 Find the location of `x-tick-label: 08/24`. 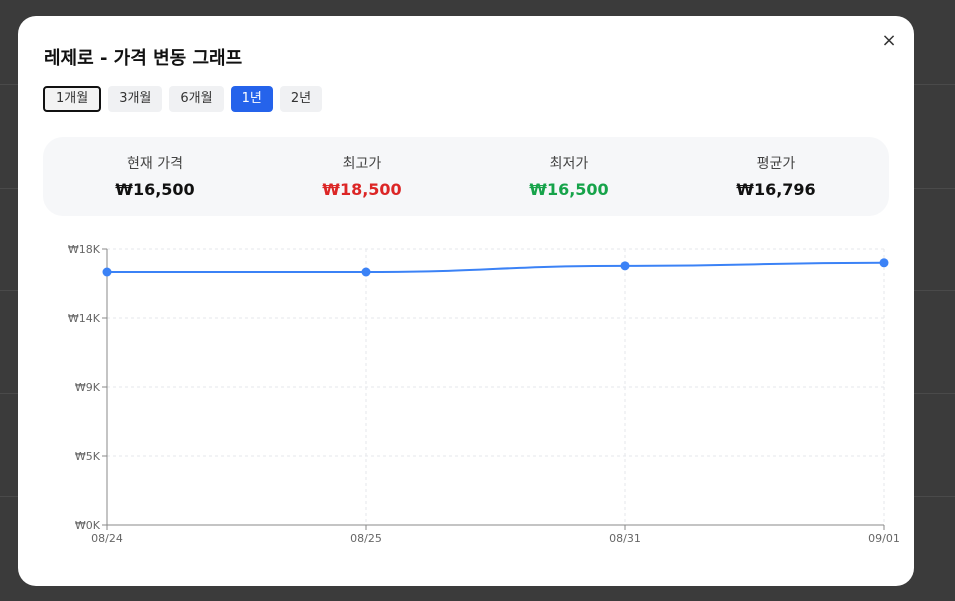

x-tick-label: 08/24 is located at coordinates (107, 538).